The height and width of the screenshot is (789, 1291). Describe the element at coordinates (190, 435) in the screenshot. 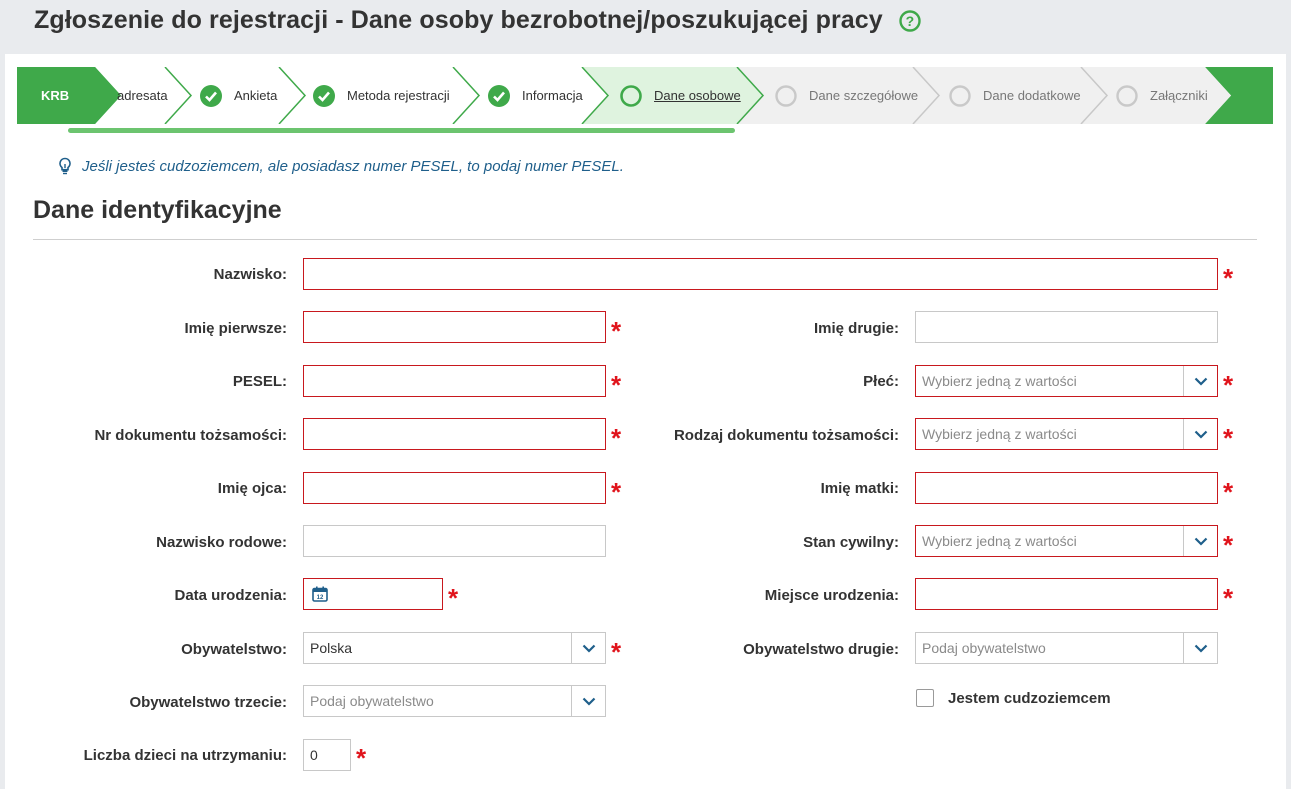

I see `nr-dokumentu-label: Nr dokumentu tożsamości:` at that location.